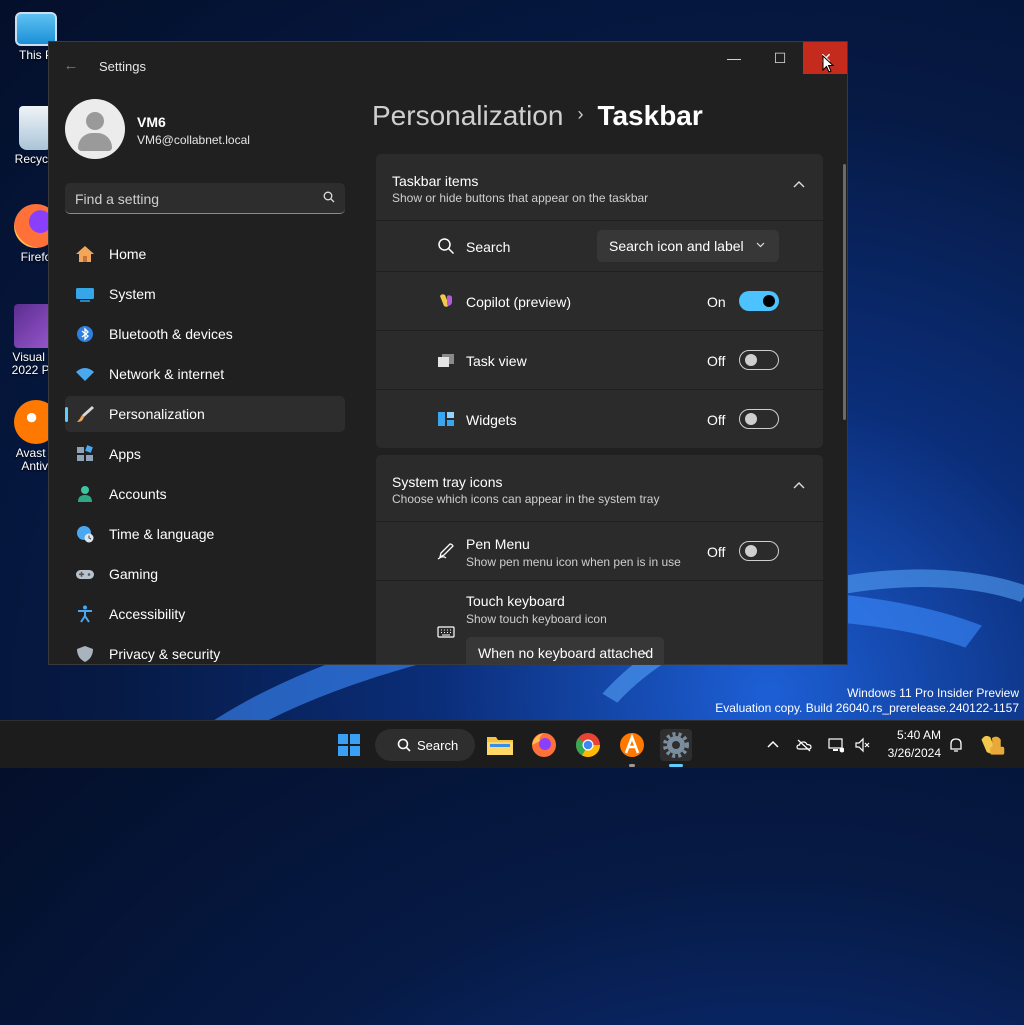 This screenshot has height=1025, width=1024. Describe the element at coordinates (157, 414) in the screenshot. I see `sidebar-item-label: Personalization` at that location.